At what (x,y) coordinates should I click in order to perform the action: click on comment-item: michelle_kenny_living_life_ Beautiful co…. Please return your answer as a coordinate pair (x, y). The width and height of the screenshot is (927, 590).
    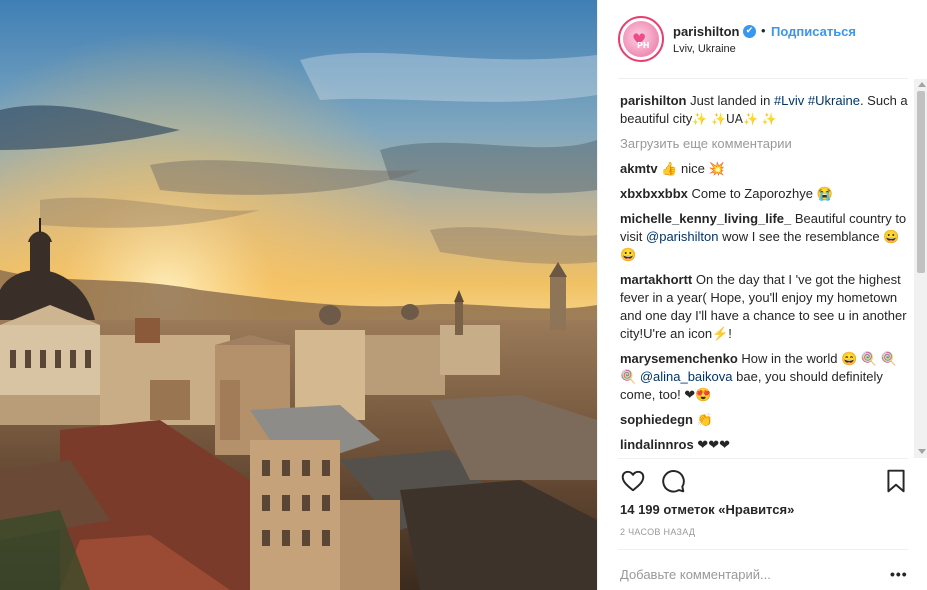
    Looking at the image, I should click on (766, 237).